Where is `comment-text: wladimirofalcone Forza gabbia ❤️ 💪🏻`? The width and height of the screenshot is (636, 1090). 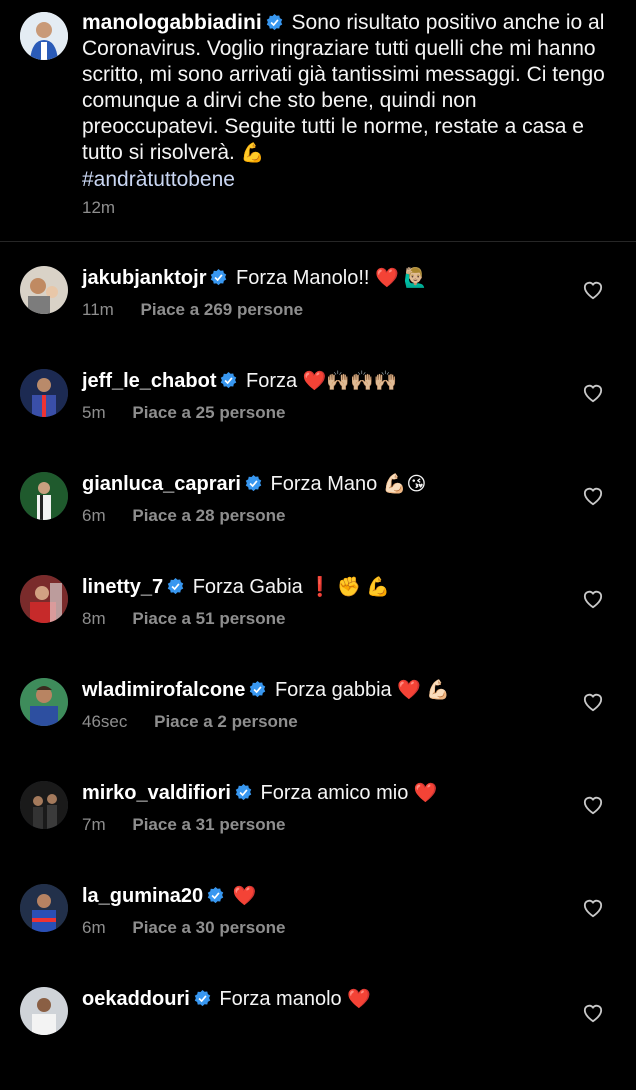
comment-text: wladimirofalcone Forza gabbia ❤️ 💪🏻 is located at coordinates (266, 690).